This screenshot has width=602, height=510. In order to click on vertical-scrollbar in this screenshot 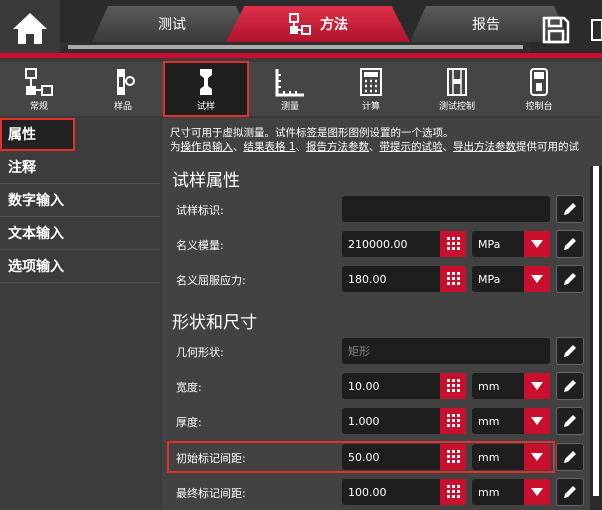, I will do `click(596, 338)`.